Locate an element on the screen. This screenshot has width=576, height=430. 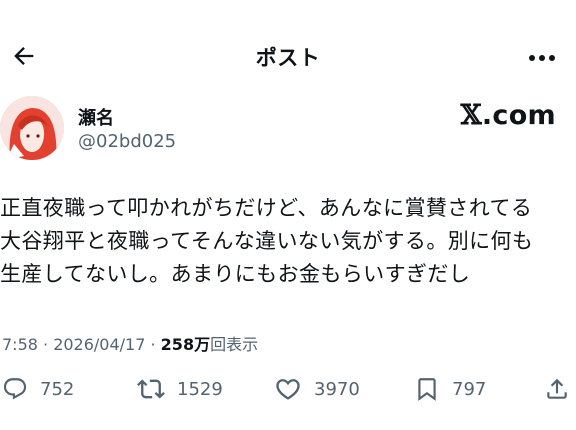
share-icon is located at coordinates (557, 388).